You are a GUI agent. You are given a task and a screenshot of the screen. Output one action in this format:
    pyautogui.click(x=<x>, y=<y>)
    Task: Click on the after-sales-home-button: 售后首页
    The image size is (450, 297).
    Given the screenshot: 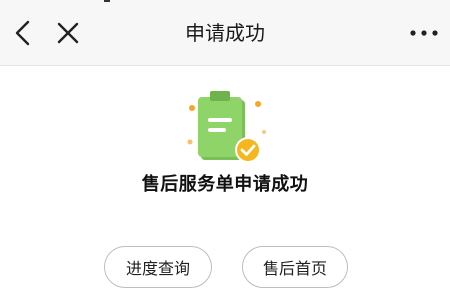 What is the action you would take?
    pyautogui.click(x=295, y=267)
    